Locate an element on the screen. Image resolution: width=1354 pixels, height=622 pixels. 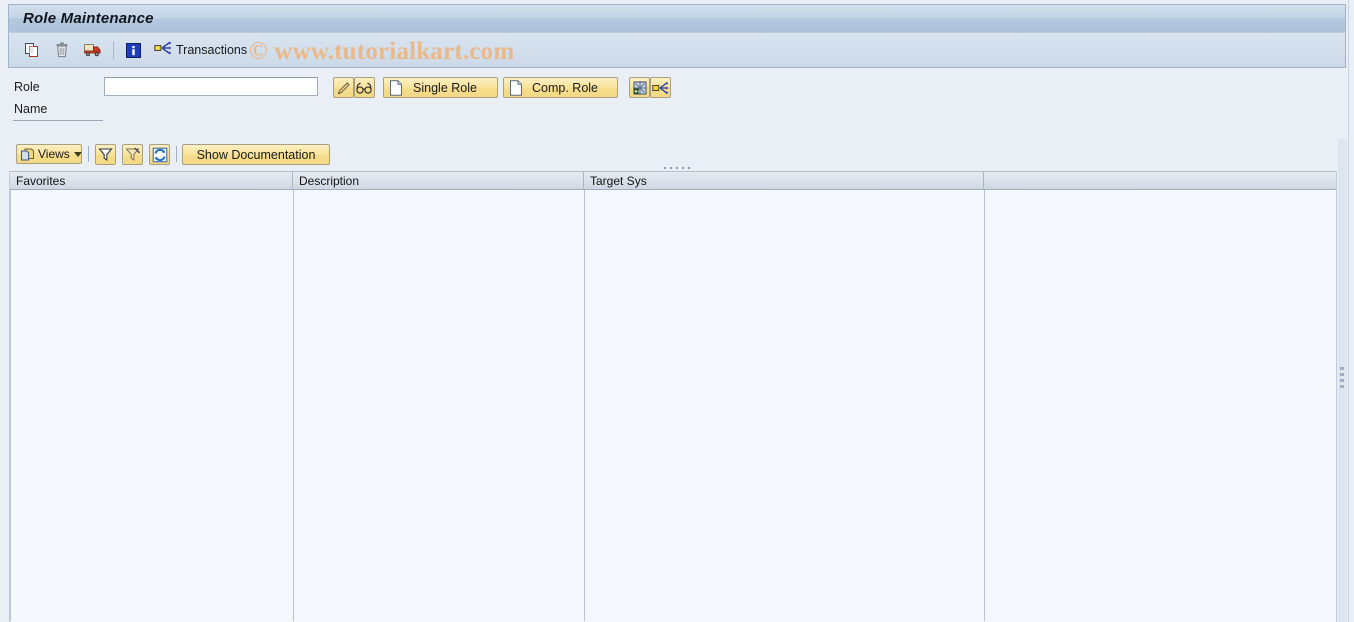
page-title: Role Maintenance is located at coordinates (88, 18).